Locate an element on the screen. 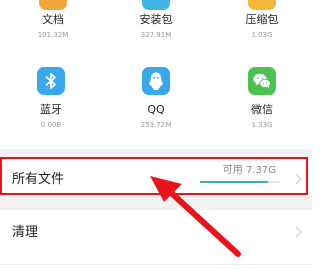 The image size is (320, 270). category-label: 微信 is located at coordinates (262, 109).